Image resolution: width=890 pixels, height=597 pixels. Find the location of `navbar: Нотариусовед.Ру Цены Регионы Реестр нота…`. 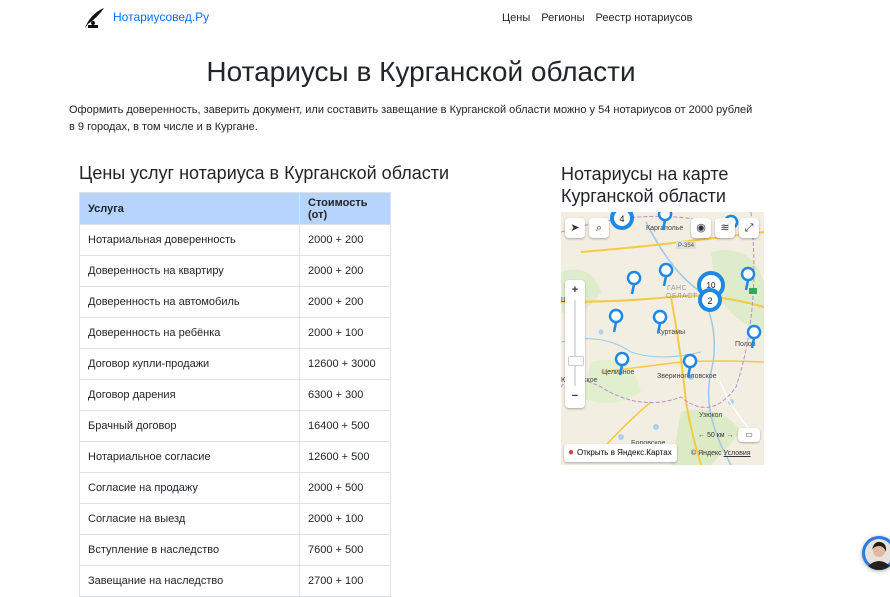

navbar: Нотариусовед.Ру Цены Регионы Реестр нота… is located at coordinates (445, 18).